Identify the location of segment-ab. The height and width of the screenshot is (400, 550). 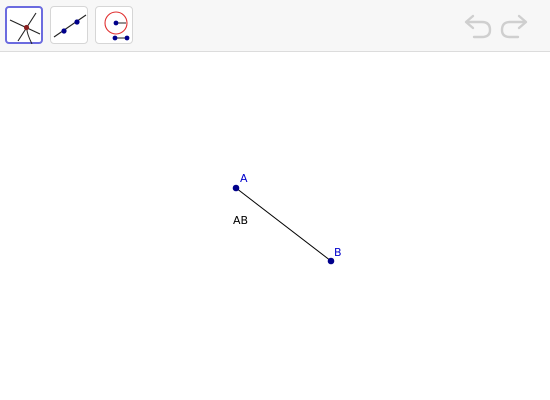
(283, 224).